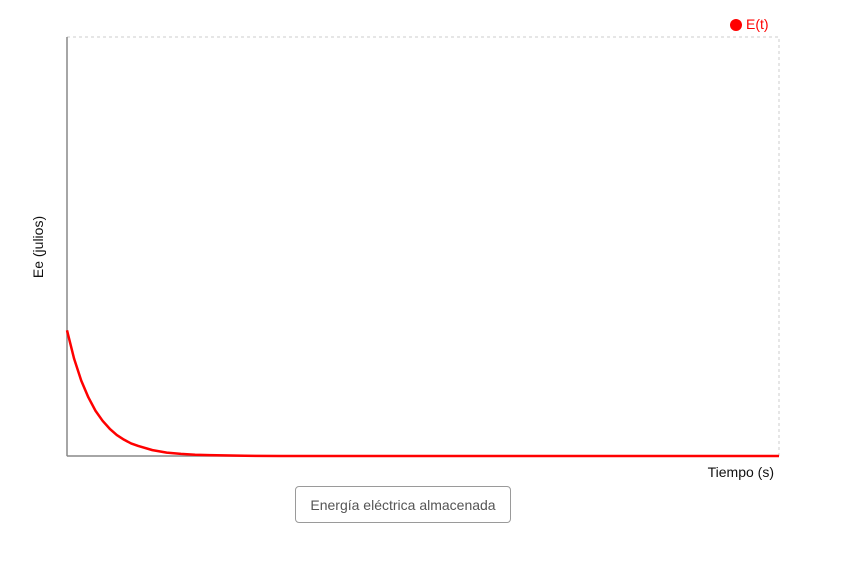 This screenshot has width=842, height=561. Describe the element at coordinates (757, 24) in the screenshot. I see `legend-label: E(t)` at that location.